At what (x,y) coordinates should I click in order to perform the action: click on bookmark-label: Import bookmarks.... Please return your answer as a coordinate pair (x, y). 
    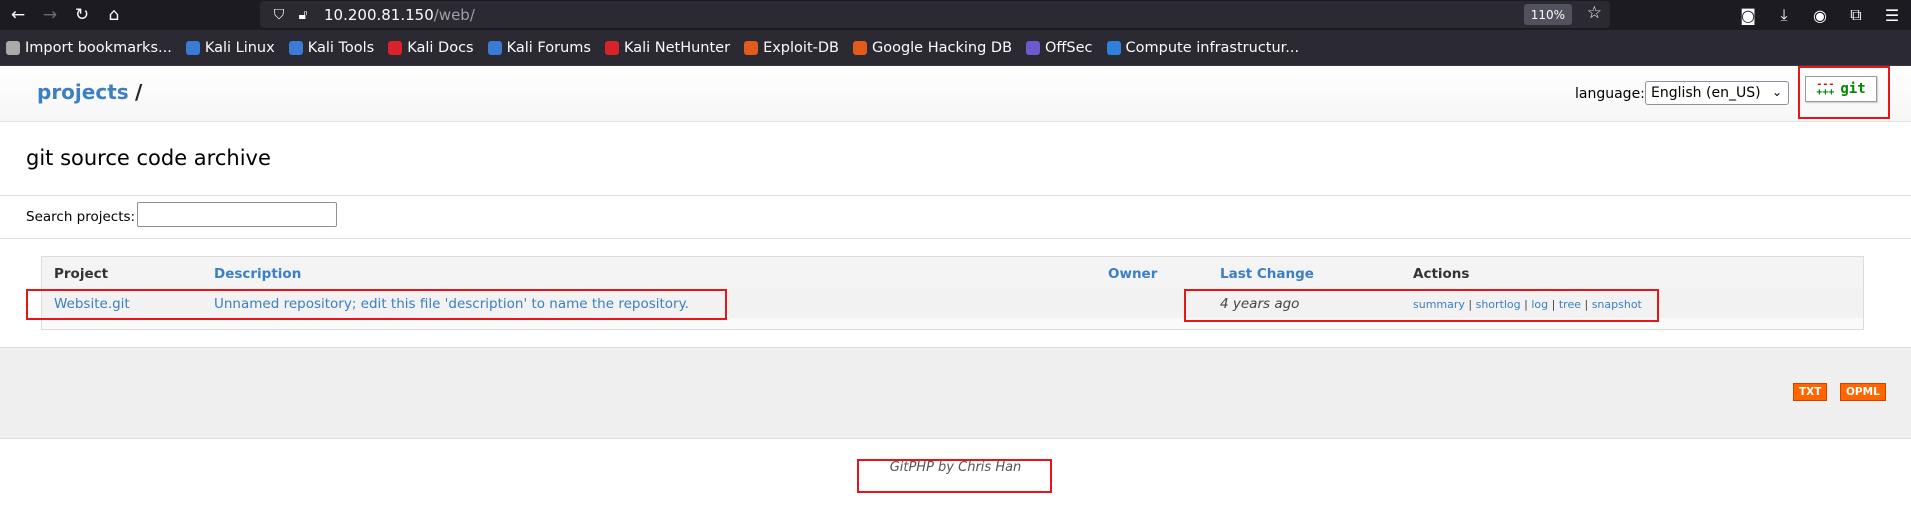
    Looking at the image, I should click on (98, 47).